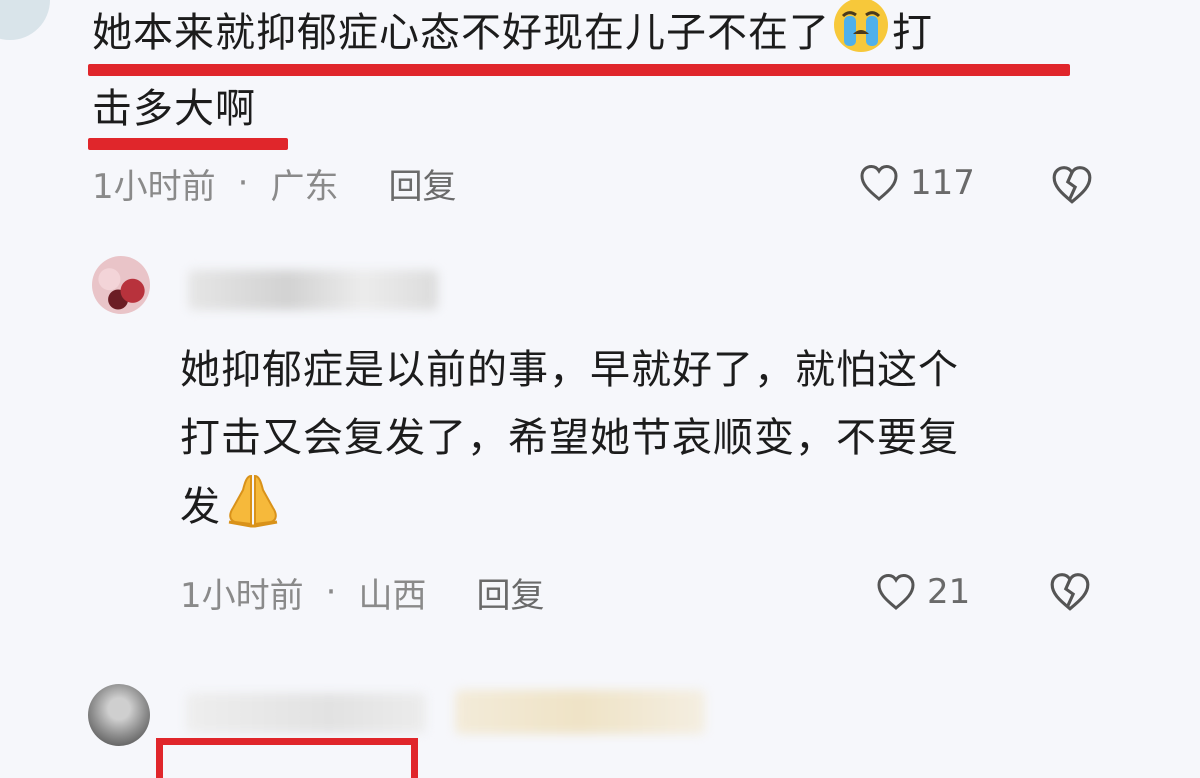 The image size is (1200, 778). What do you see at coordinates (422, 183) in the screenshot?
I see `comment-1-reply-button: 回复` at bounding box center [422, 183].